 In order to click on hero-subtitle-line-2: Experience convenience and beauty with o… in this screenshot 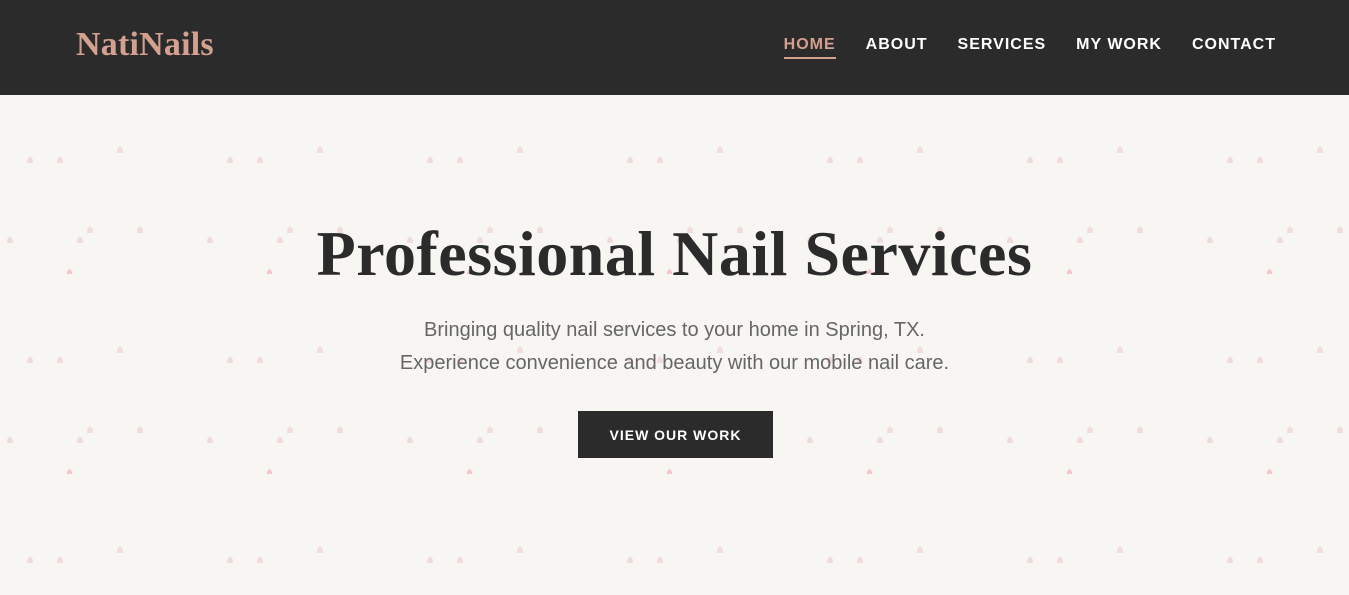, I will do `click(674, 363)`.